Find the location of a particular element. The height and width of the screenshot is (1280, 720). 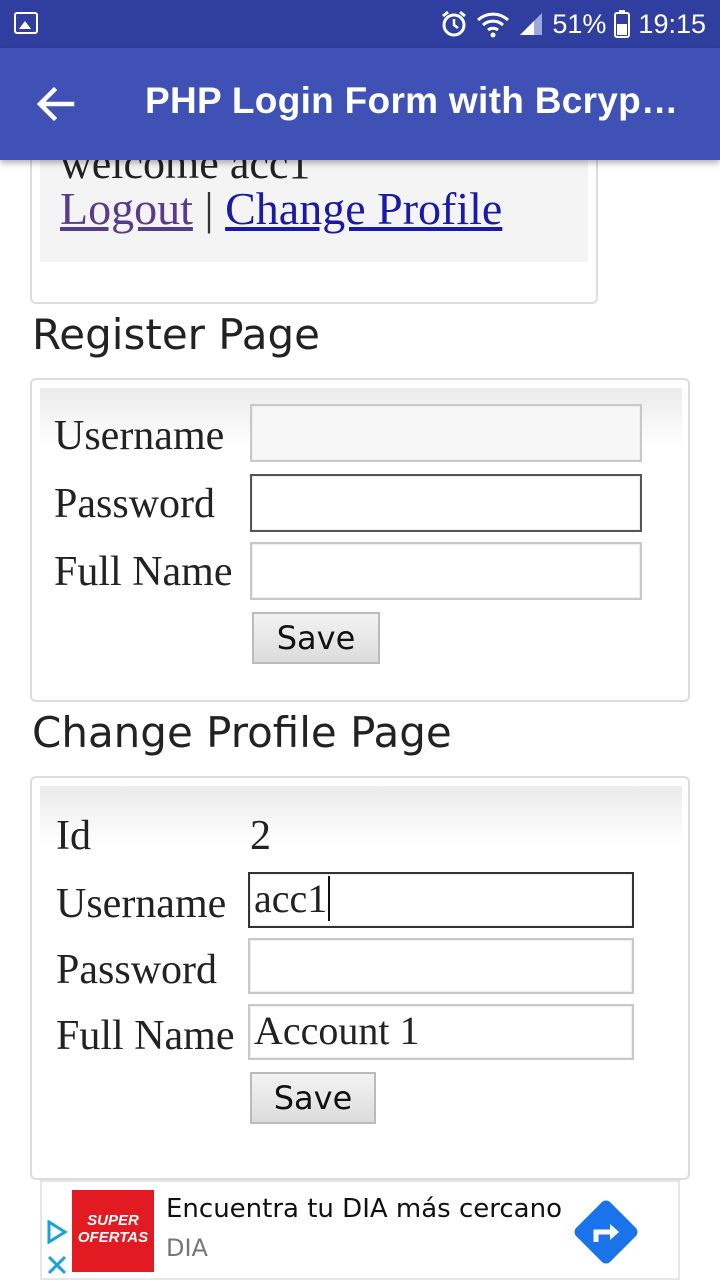

image-notification-icon is located at coordinates (26, 23).